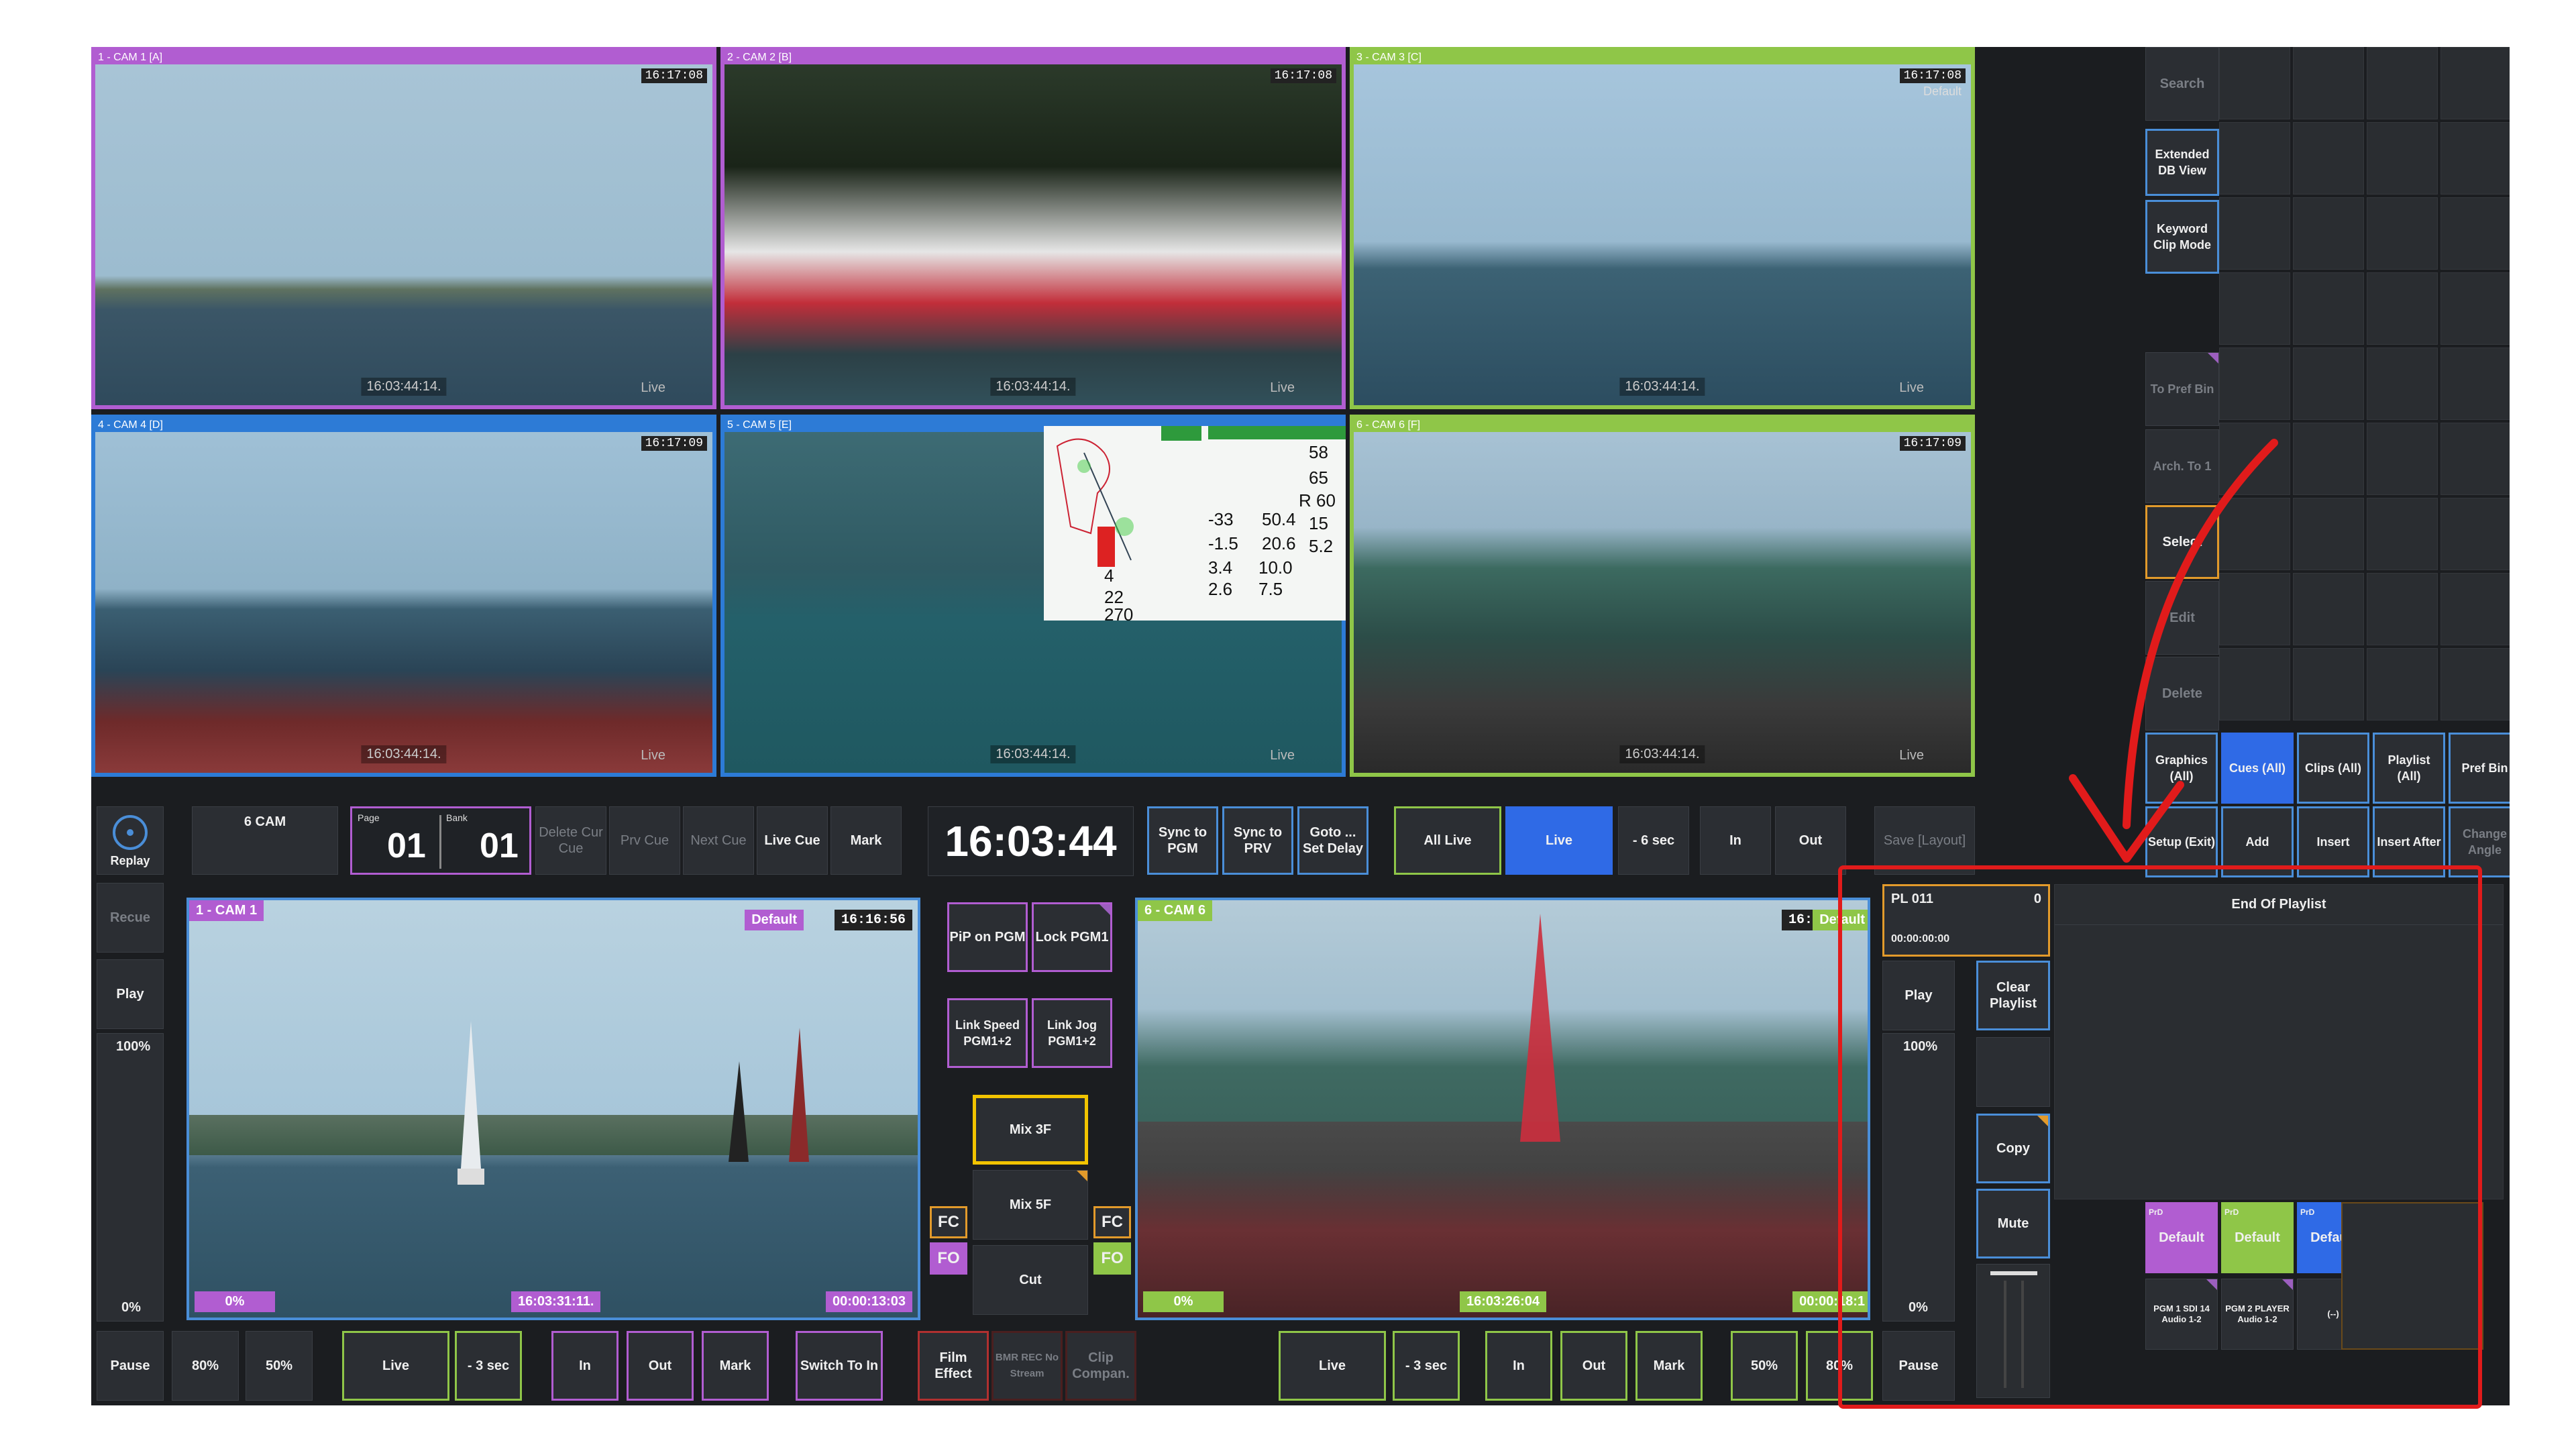 This screenshot has height=1449, width=2576. I want to click on action-button: Setup (Exit), so click(2181, 841).